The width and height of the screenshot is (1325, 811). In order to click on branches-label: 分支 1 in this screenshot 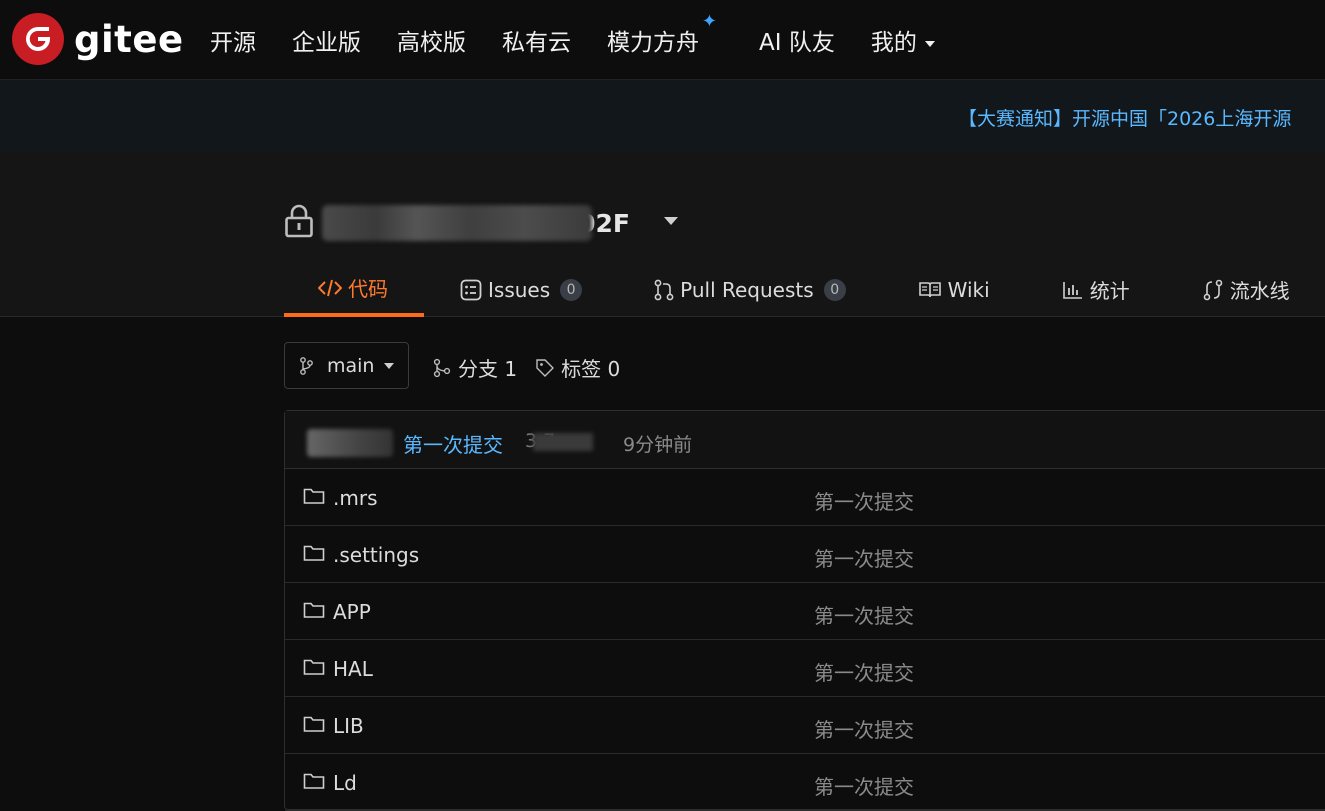, I will do `click(488, 369)`.